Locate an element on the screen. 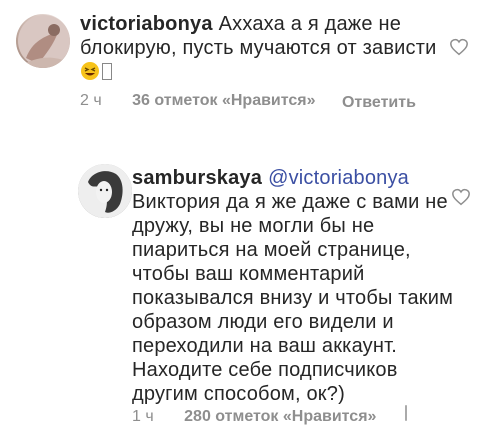  comment-username: victoriabonya is located at coordinates (146, 24).